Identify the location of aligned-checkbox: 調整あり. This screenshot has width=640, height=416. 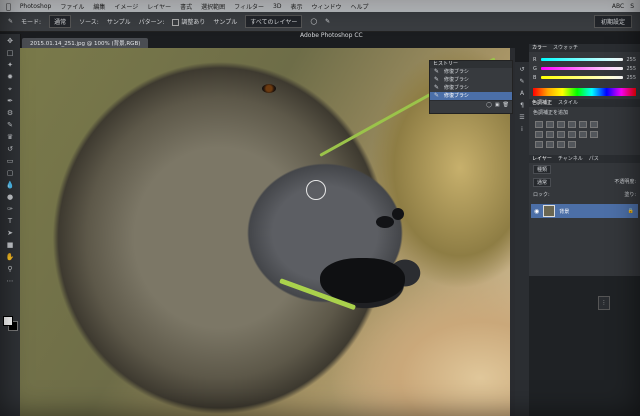
(188, 21).